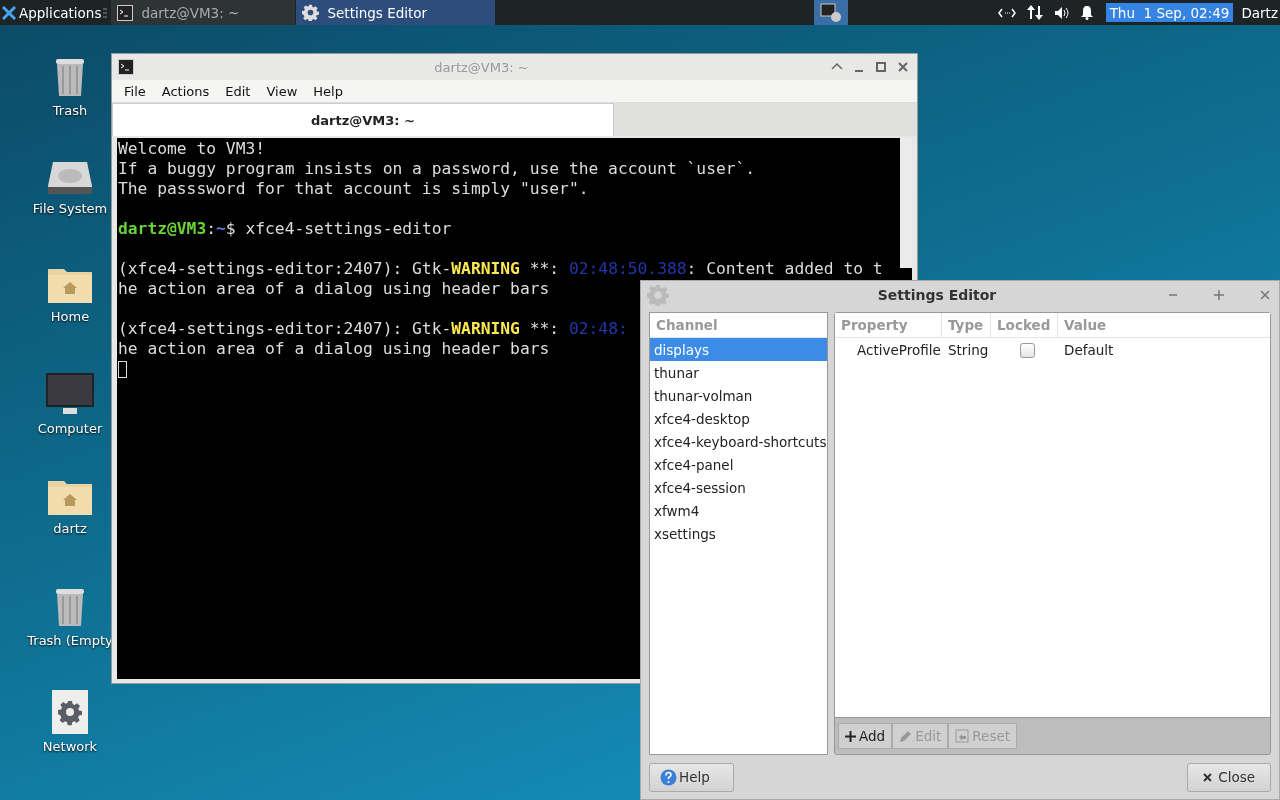 This screenshot has height=800, width=1280. What do you see at coordinates (1027, 350) in the screenshot?
I see `locked-checkbox` at bounding box center [1027, 350].